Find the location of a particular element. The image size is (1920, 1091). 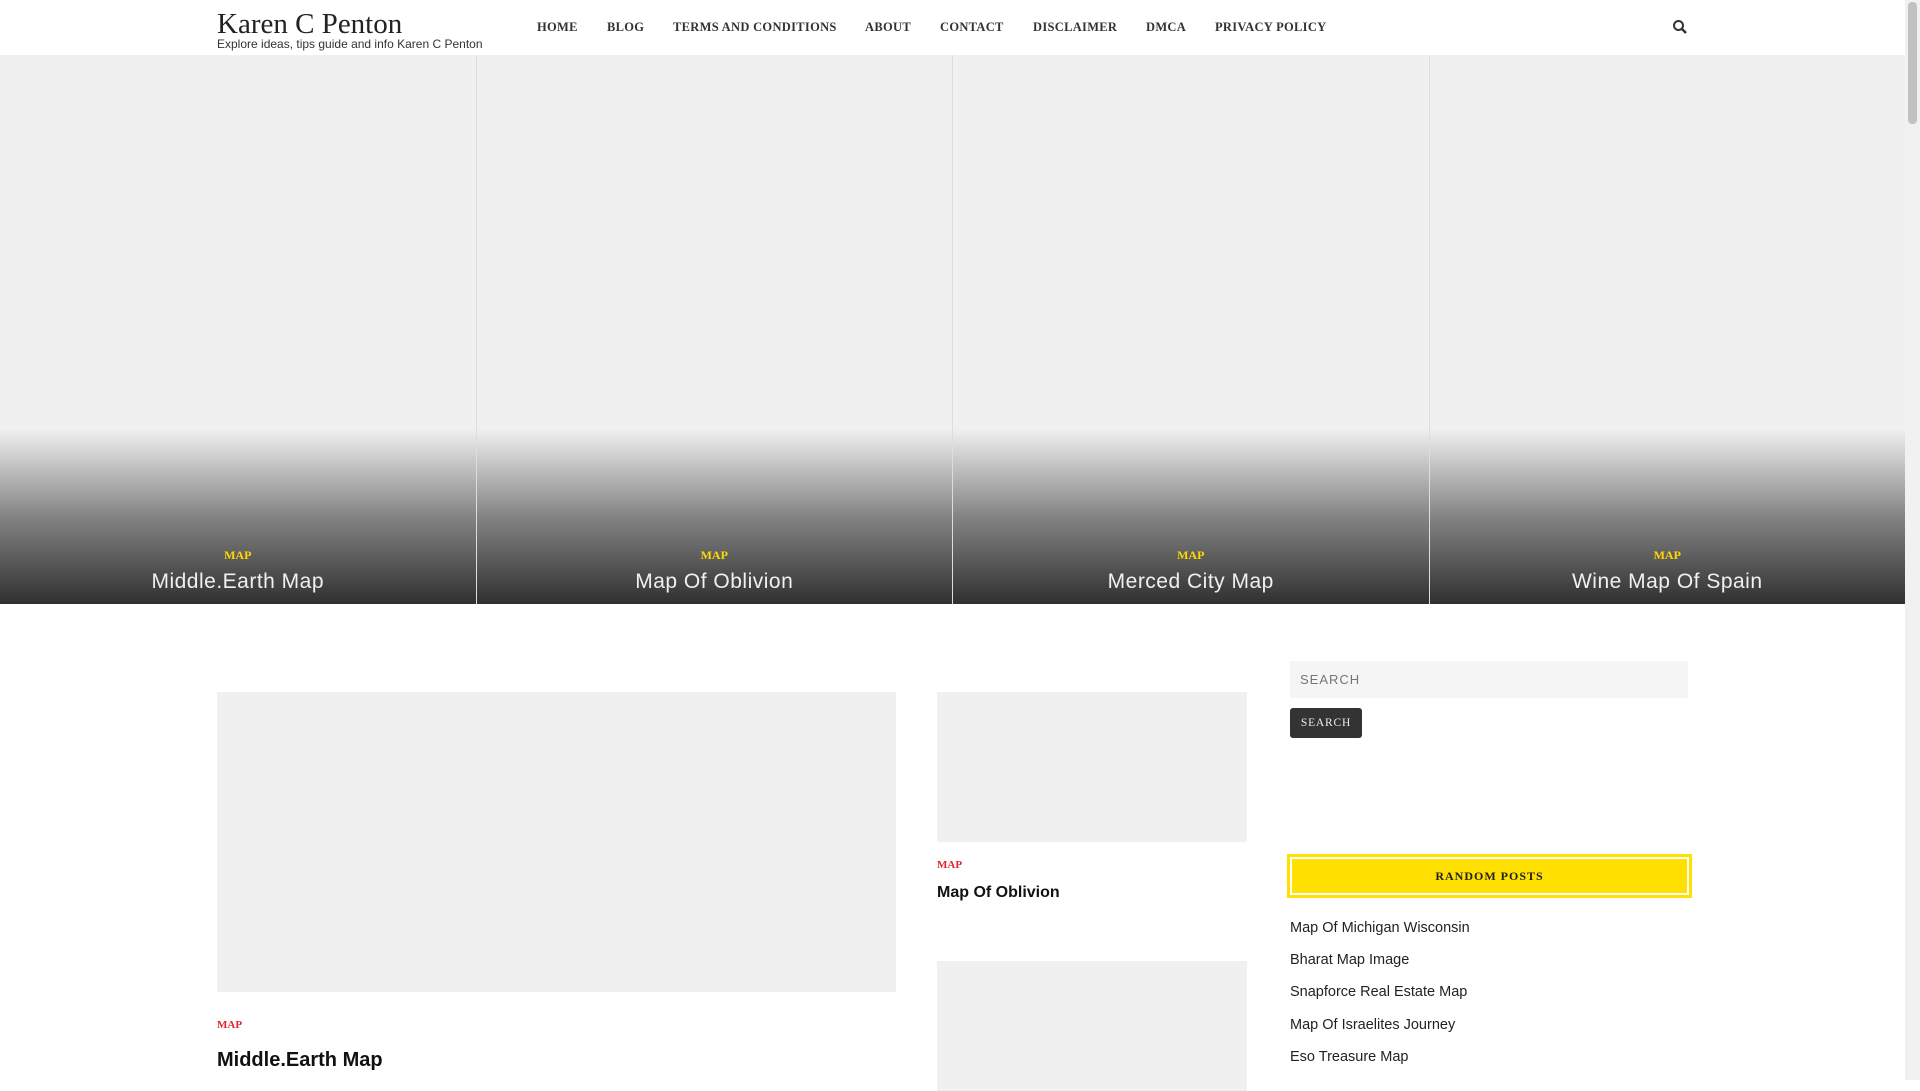

random-post-link: Eso Treasure Map is located at coordinates (1349, 1057).